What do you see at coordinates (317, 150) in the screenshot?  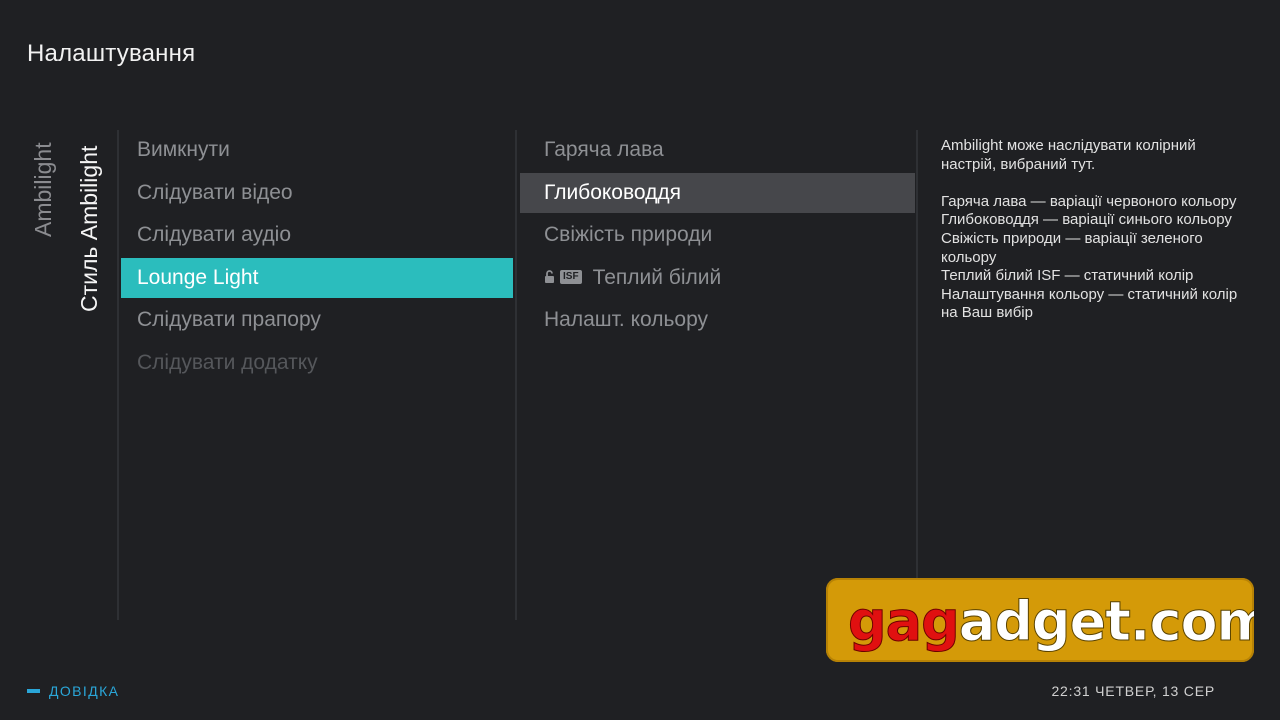 I see `menu-item-off: Вимкнути` at bounding box center [317, 150].